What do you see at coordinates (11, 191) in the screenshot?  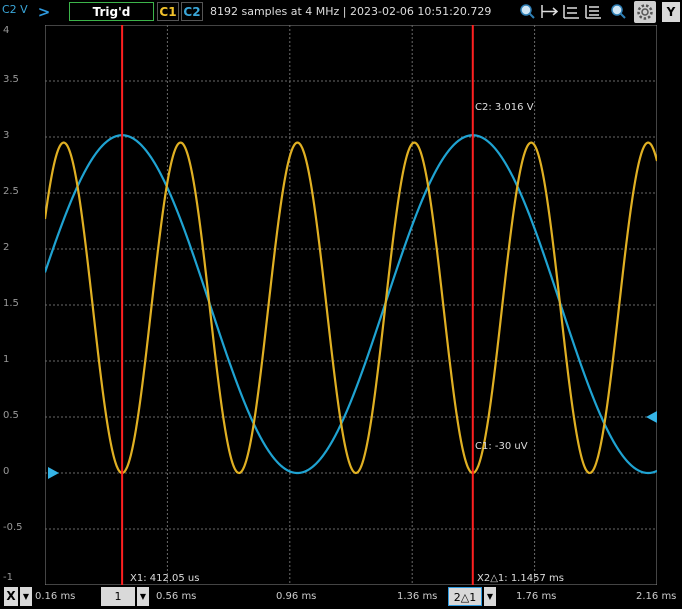 I see `y-tick: 2.5` at bounding box center [11, 191].